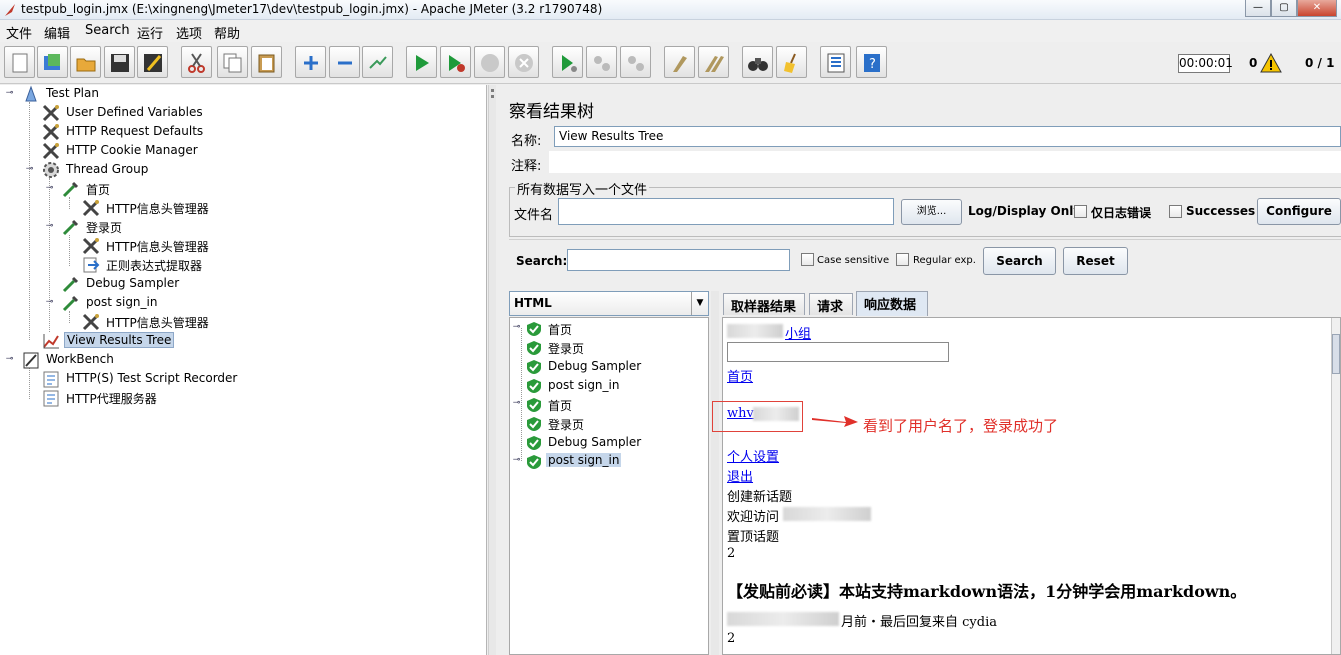 The height and width of the screenshot is (655, 1341). What do you see at coordinates (601, 62) in the screenshot?
I see `remote-stop-button` at bounding box center [601, 62].